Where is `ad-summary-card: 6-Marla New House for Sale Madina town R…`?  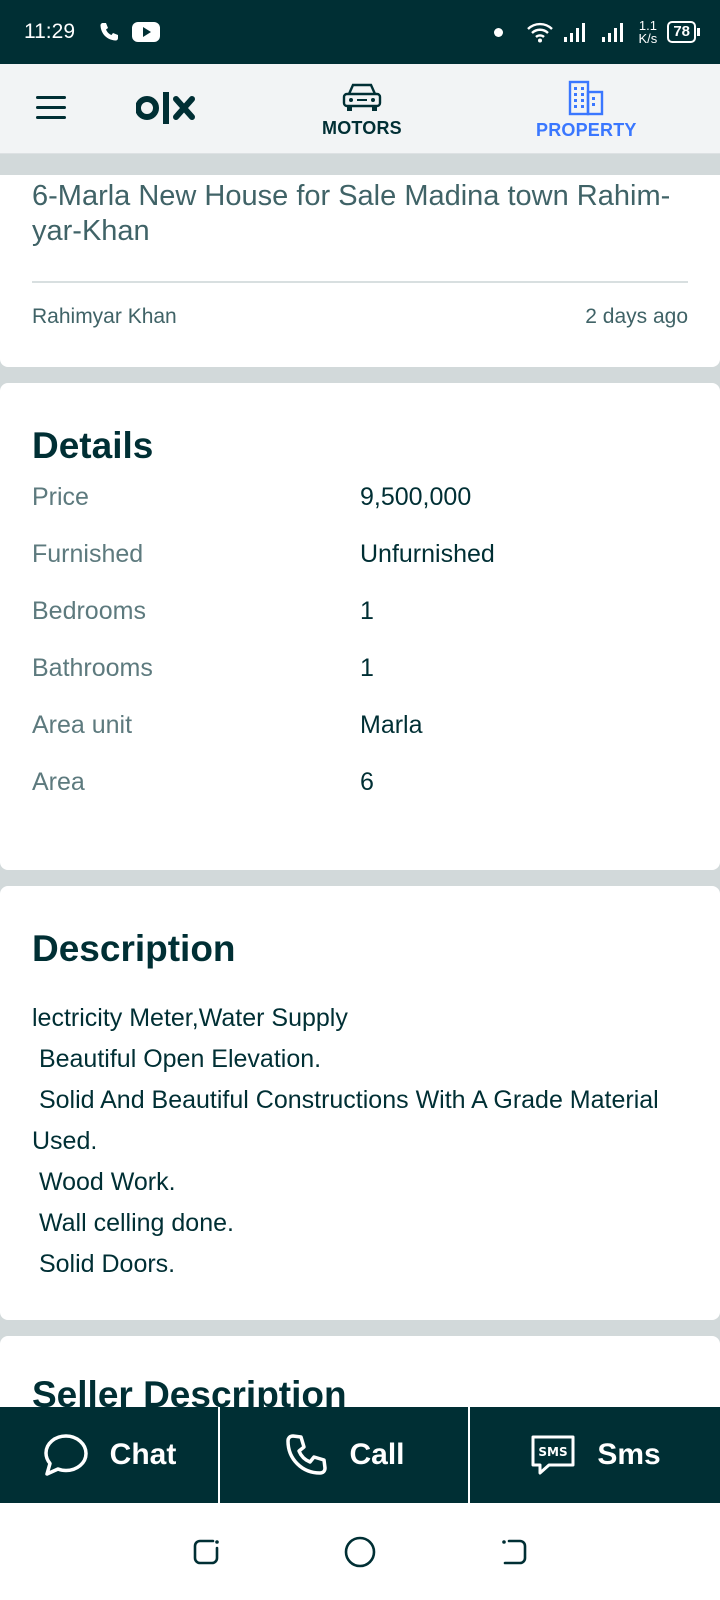
ad-summary-card: 6-Marla New House for Sale Madina town R… is located at coordinates (360, 271).